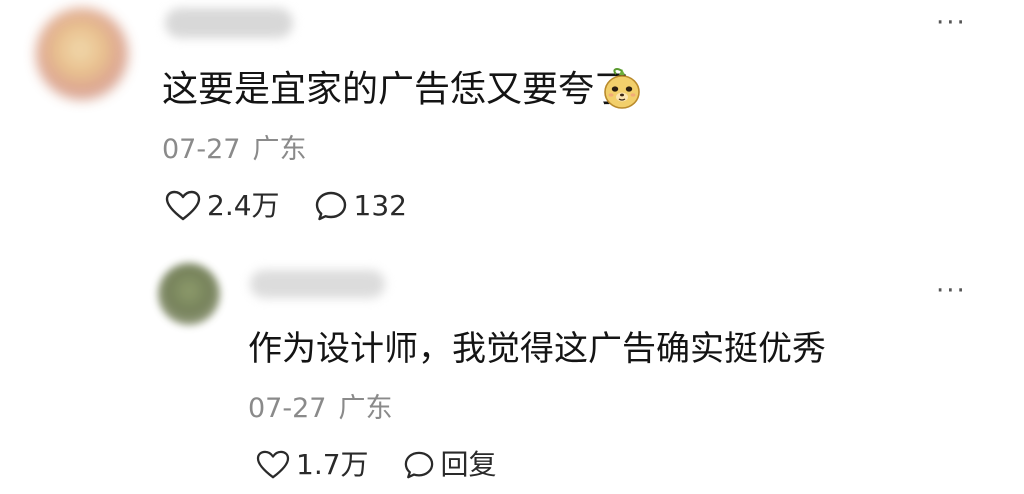 The image size is (1024, 494). Describe the element at coordinates (332, 464) in the screenshot. I see `reply-like-count: 1.7万` at that location.